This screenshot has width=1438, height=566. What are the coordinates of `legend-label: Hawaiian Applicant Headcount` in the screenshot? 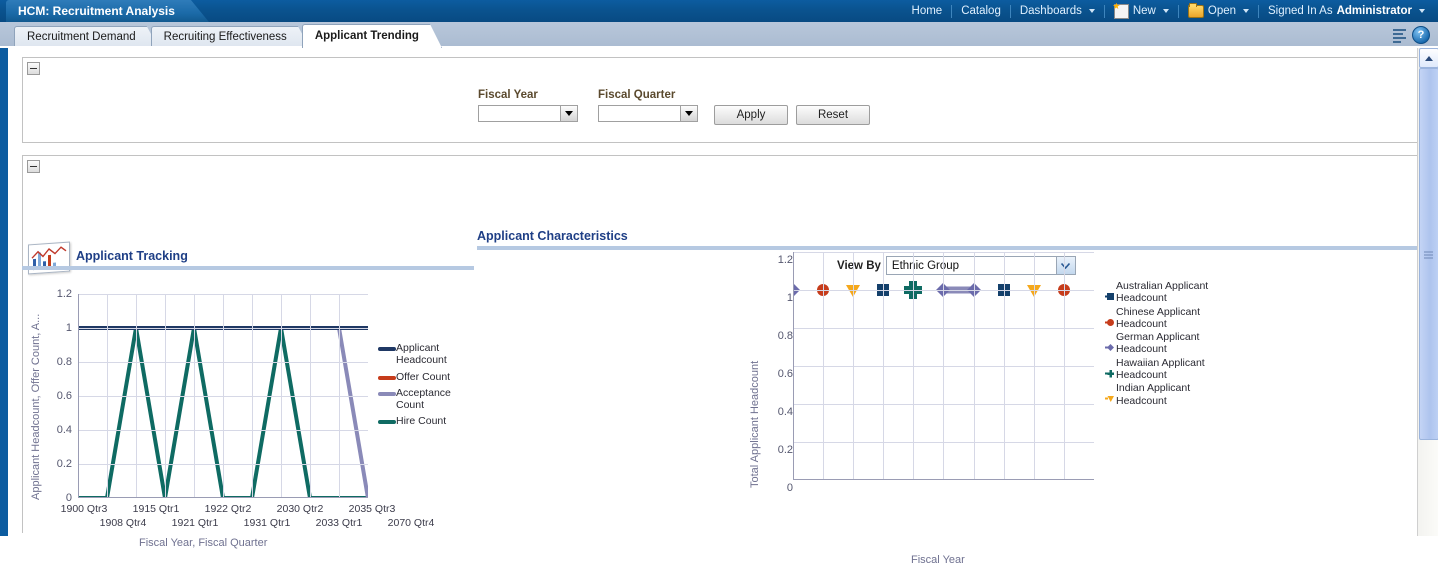 It's located at (1160, 369).